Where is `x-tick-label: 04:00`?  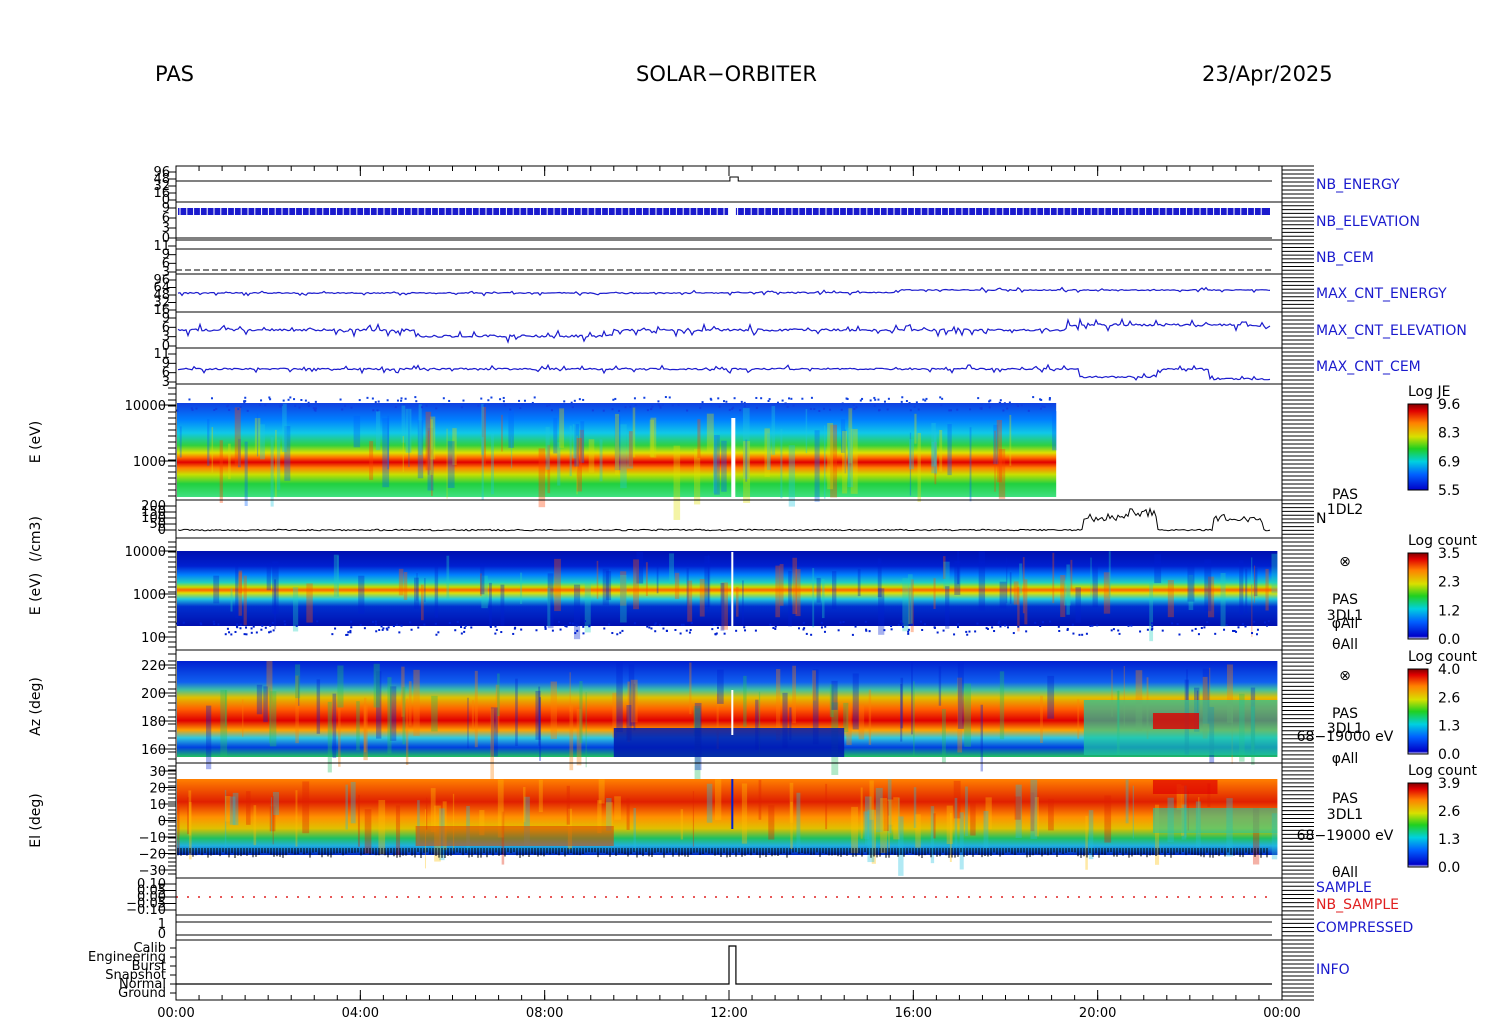
x-tick-label: 04:00 is located at coordinates (360, 1013).